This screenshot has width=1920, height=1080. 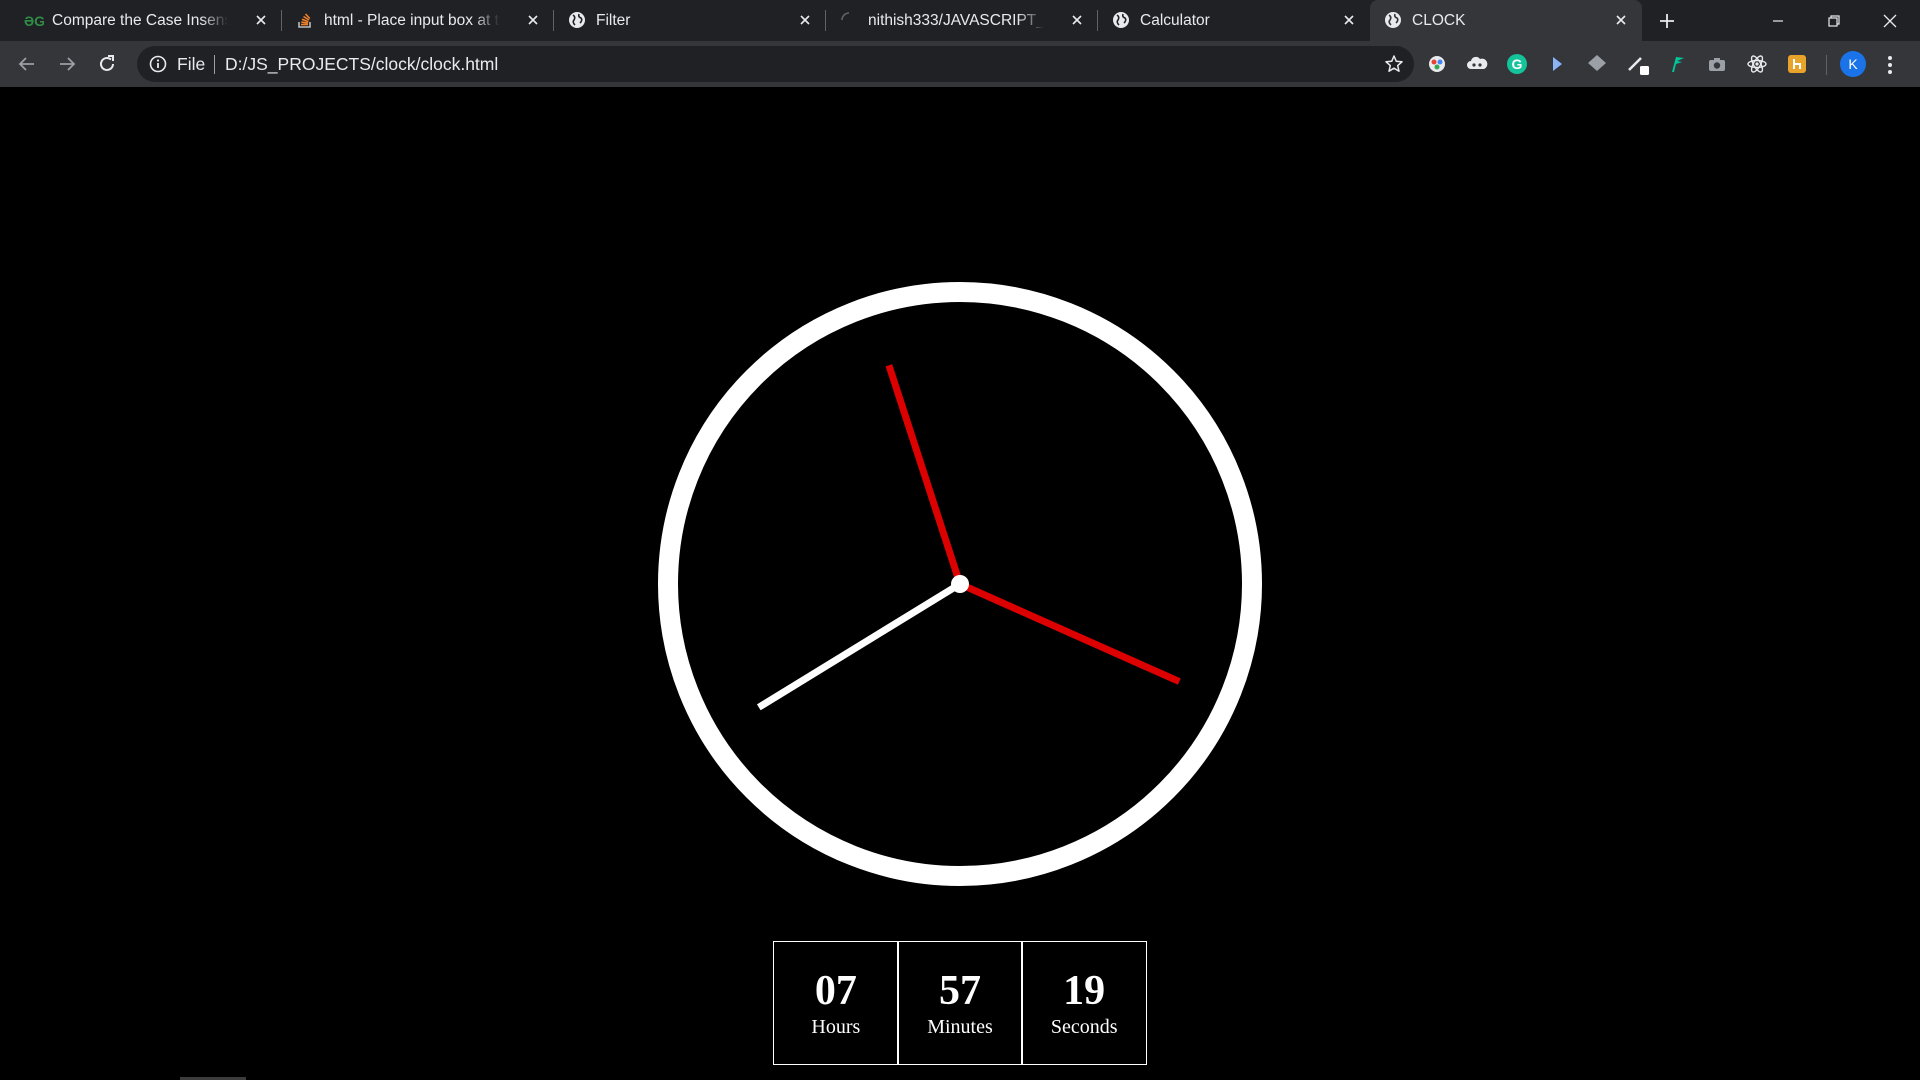 What do you see at coordinates (924, 475) in the screenshot?
I see `minute-hand` at bounding box center [924, 475].